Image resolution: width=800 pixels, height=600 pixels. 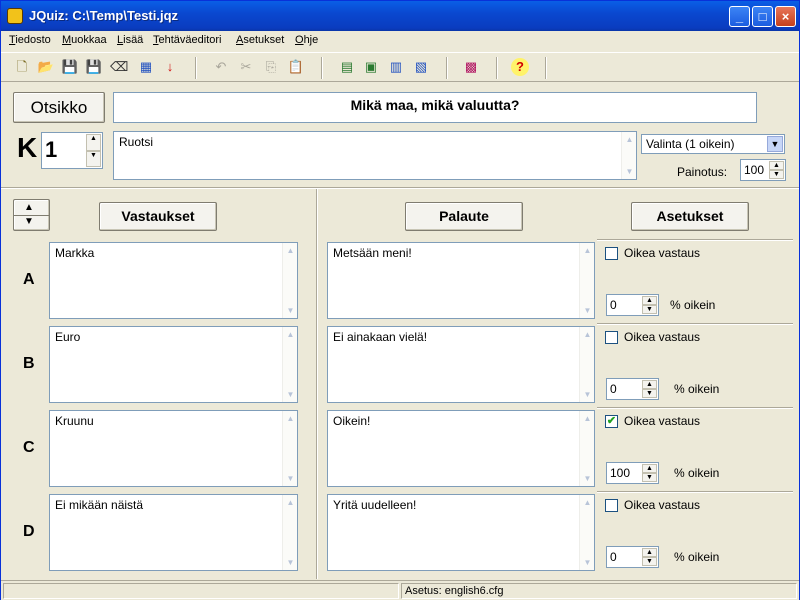 I want to click on correct-label: Oikea vastaus, so click(x=662, y=337).